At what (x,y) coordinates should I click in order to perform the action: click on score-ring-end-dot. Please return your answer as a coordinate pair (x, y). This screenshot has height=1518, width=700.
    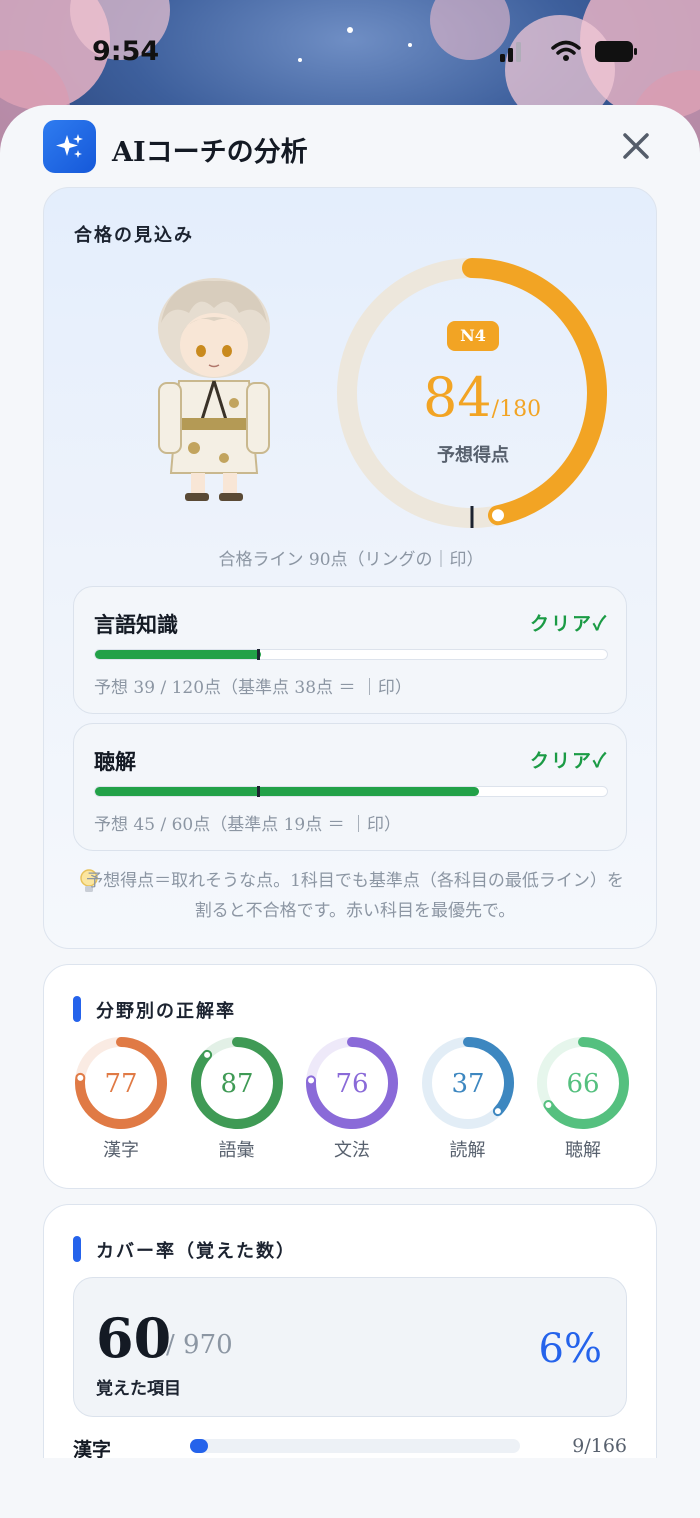
    Looking at the image, I should click on (497, 515).